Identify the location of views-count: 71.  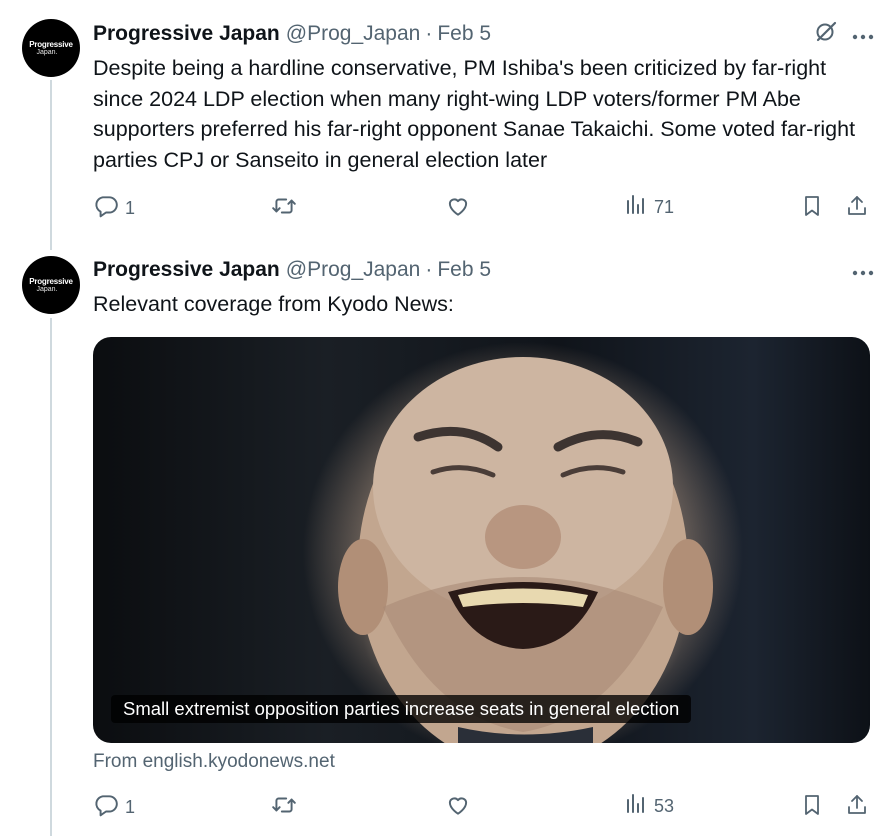
(664, 207).